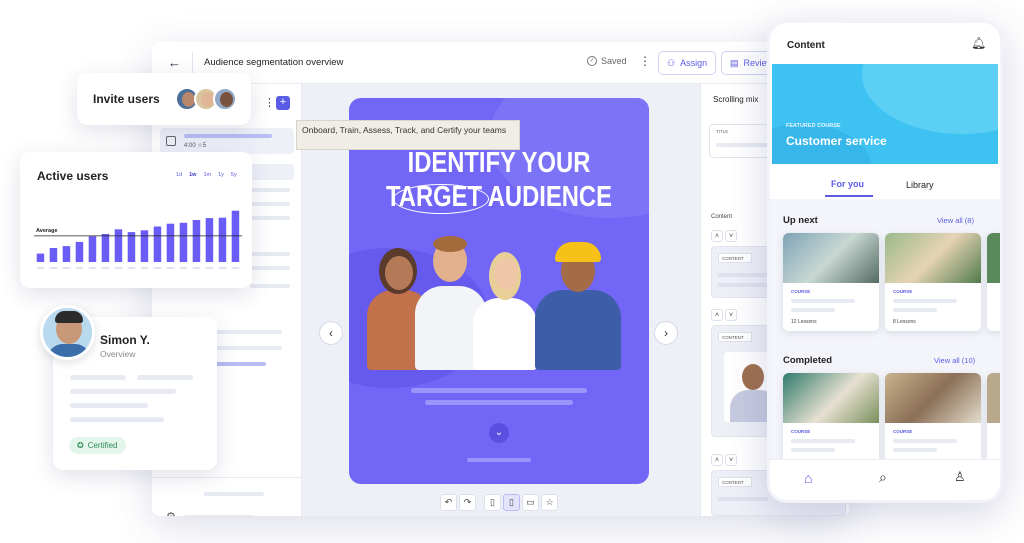  I want to click on saved-label: Saved, so click(614, 61).